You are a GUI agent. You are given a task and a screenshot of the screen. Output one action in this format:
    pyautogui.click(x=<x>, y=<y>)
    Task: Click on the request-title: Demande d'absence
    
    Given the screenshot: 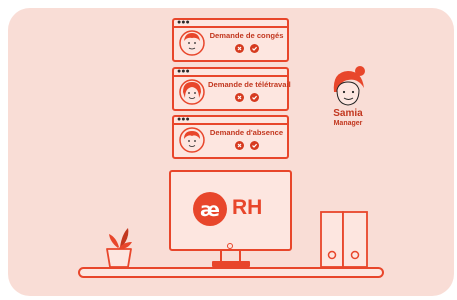 What is the action you would take?
    pyautogui.click(x=246, y=132)
    